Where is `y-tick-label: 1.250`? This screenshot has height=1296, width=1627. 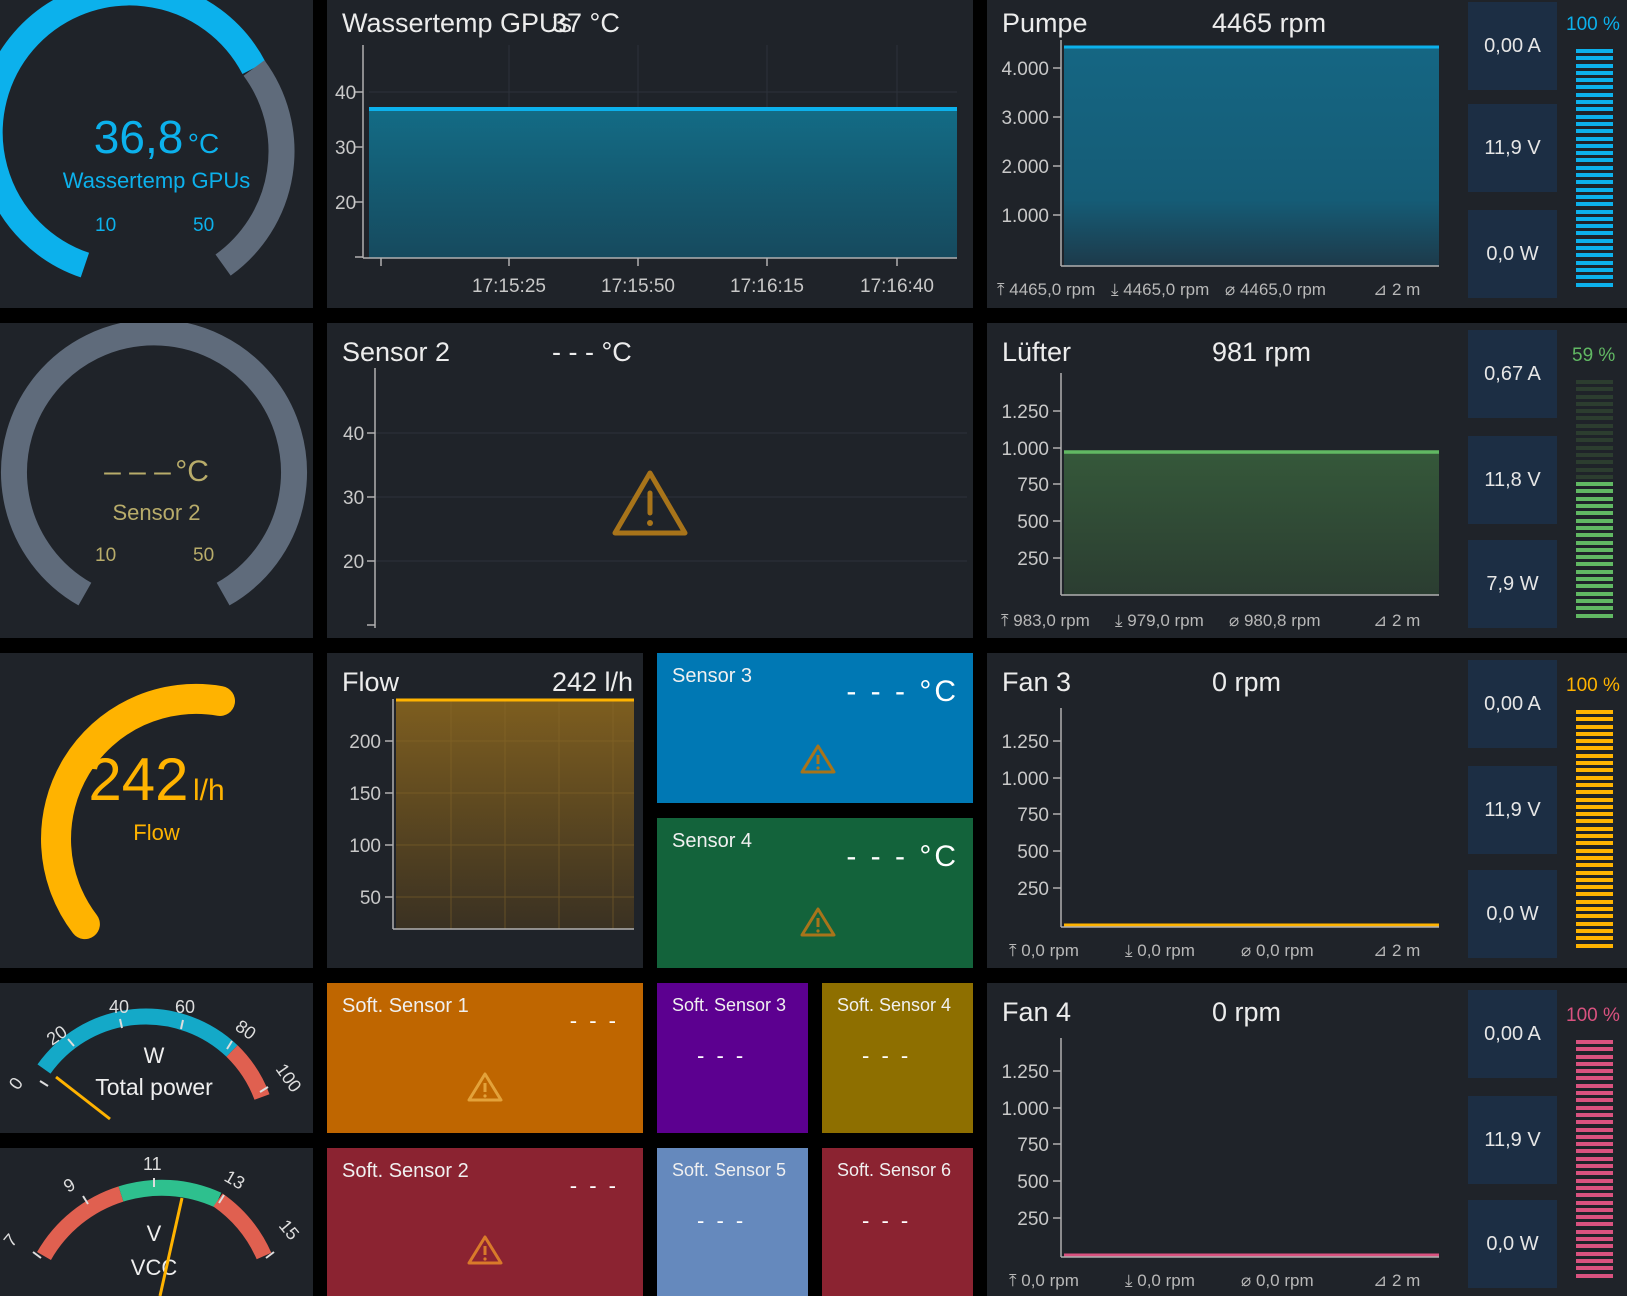
y-tick-label: 1.250 is located at coordinates (1025, 742).